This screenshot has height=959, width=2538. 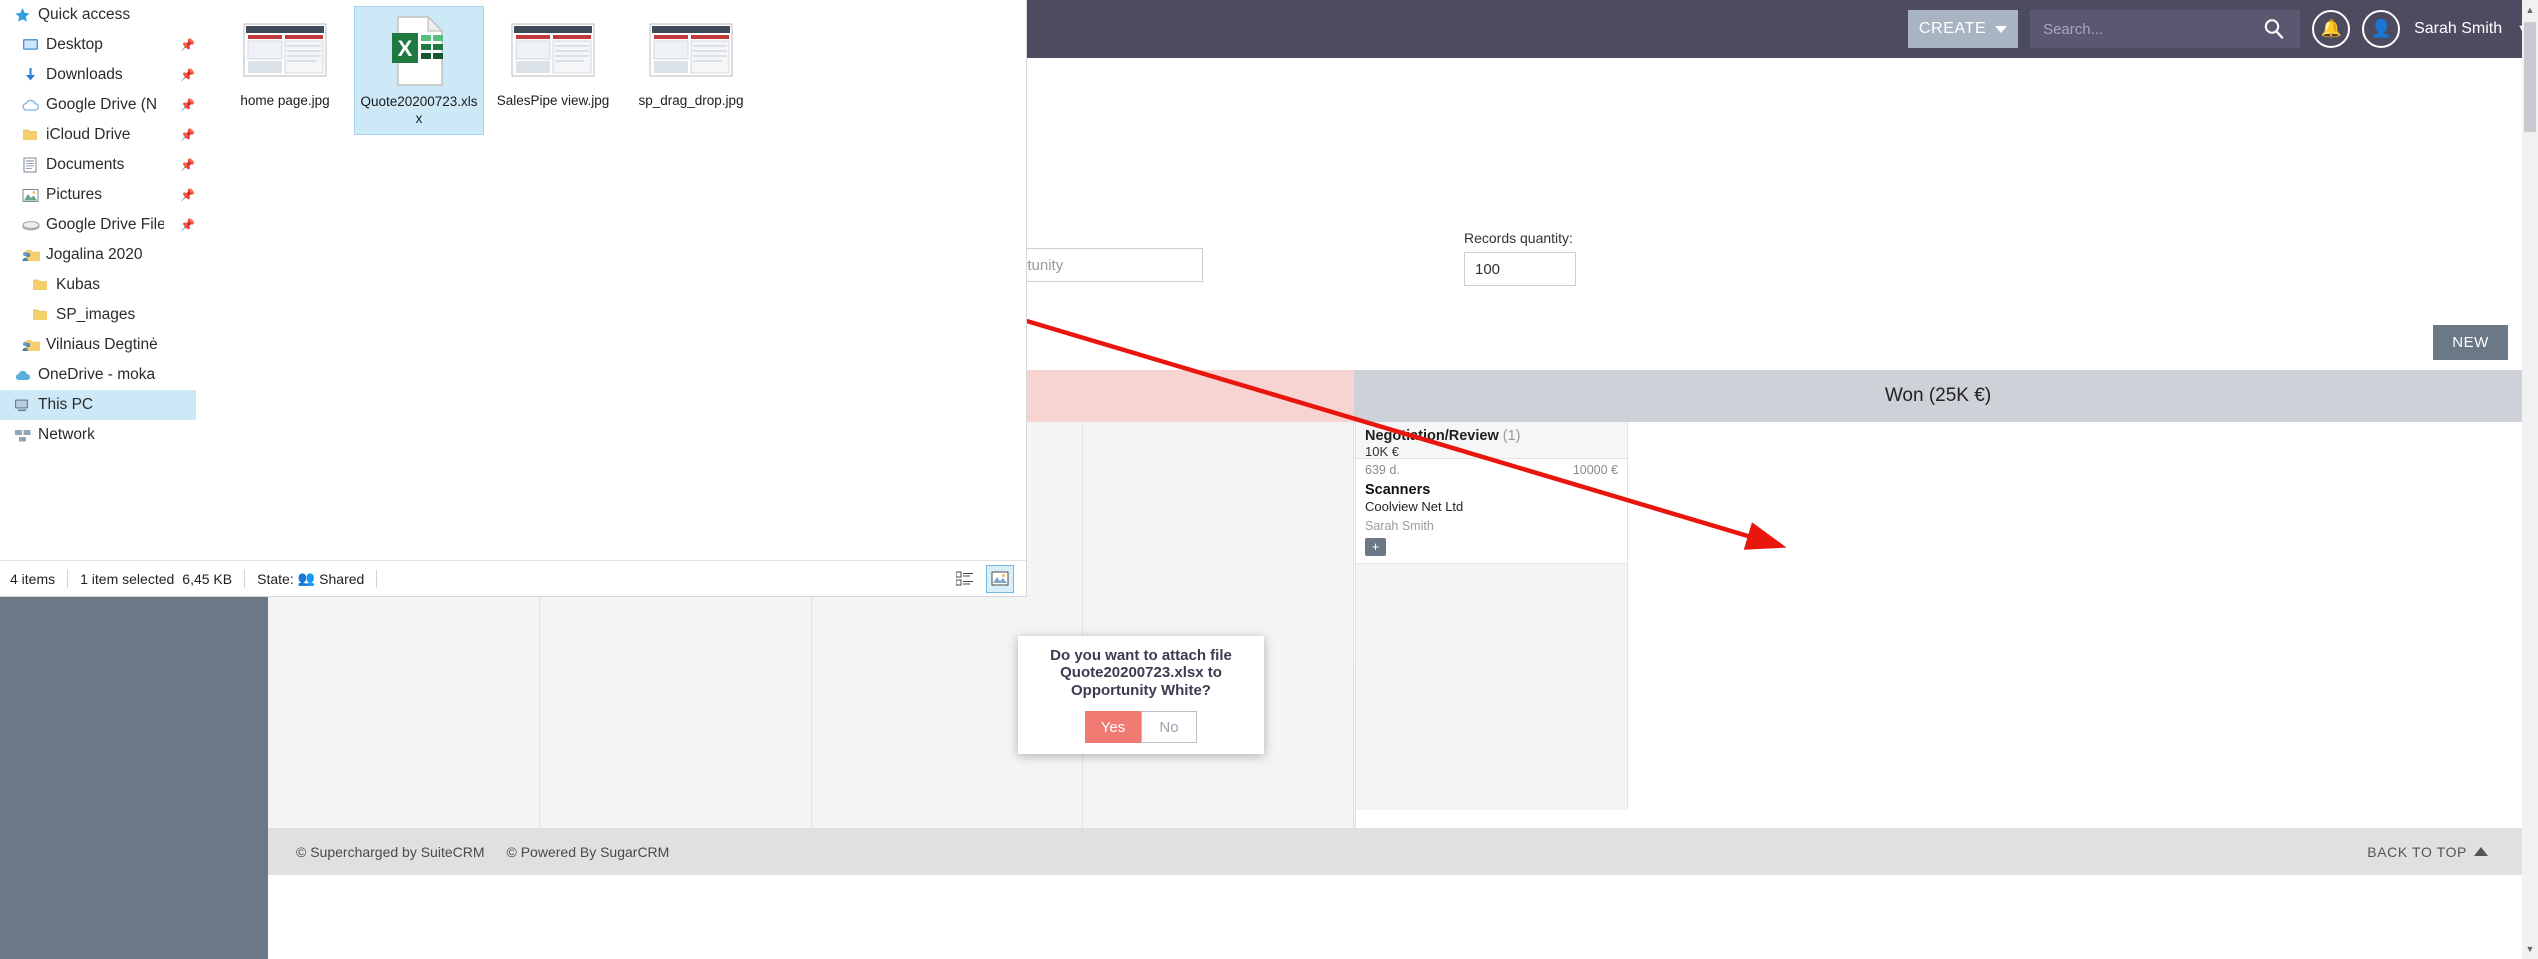 I want to click on sidebar-item-quick-access: Quick access, so click(x=98, y=15).